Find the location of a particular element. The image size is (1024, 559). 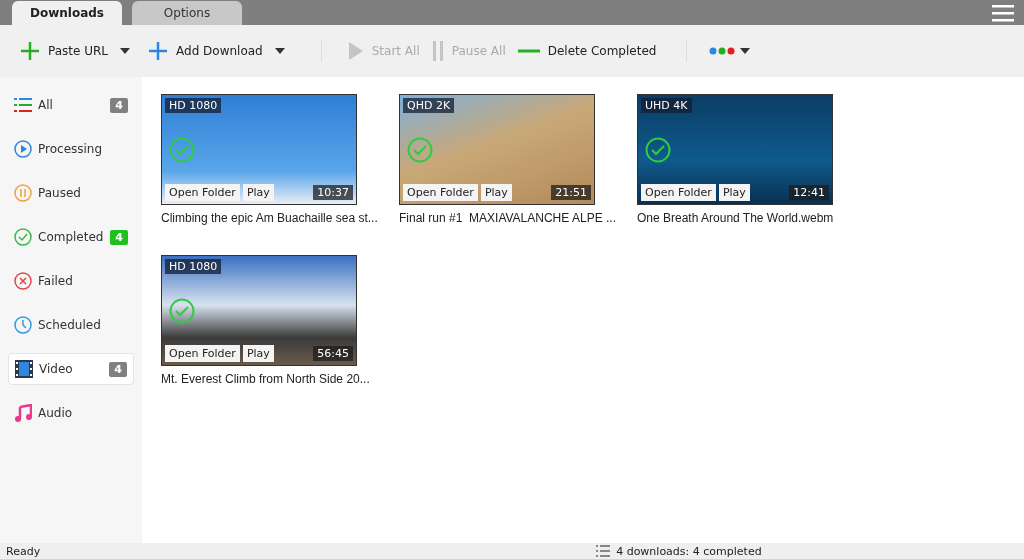

cross-icon is located at coordinates (23, 281).